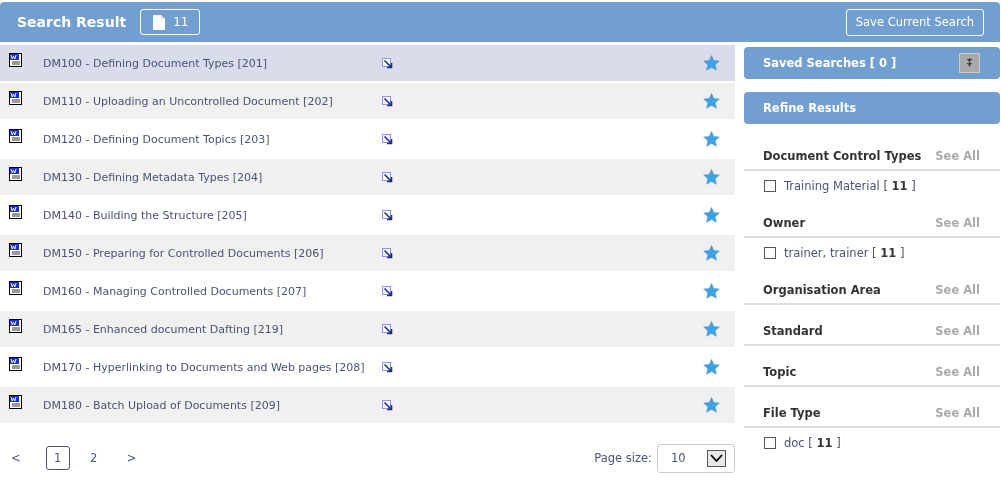 The image size is (1001, 479). I want to click on document-link: DM120 - Defining Document Topics [203], so click(209, 139).